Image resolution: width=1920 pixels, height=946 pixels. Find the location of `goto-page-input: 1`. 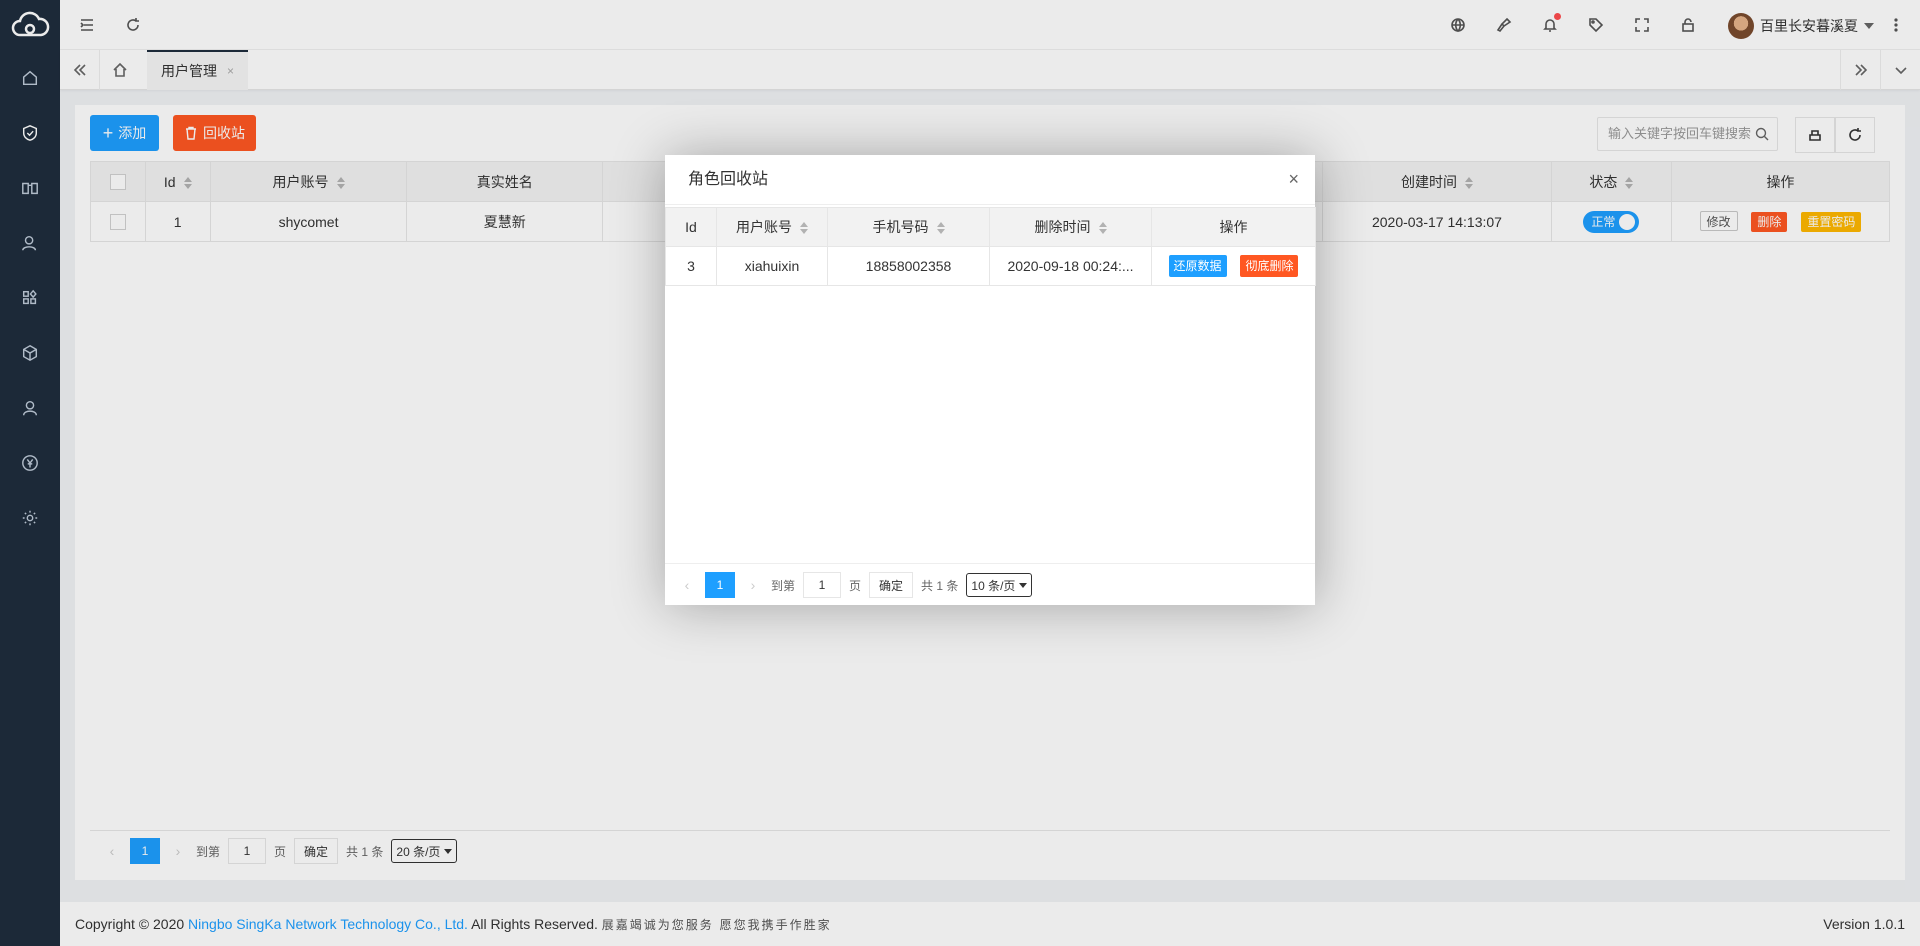

goto-page-input: 1 is located at coordinates (822, 585).